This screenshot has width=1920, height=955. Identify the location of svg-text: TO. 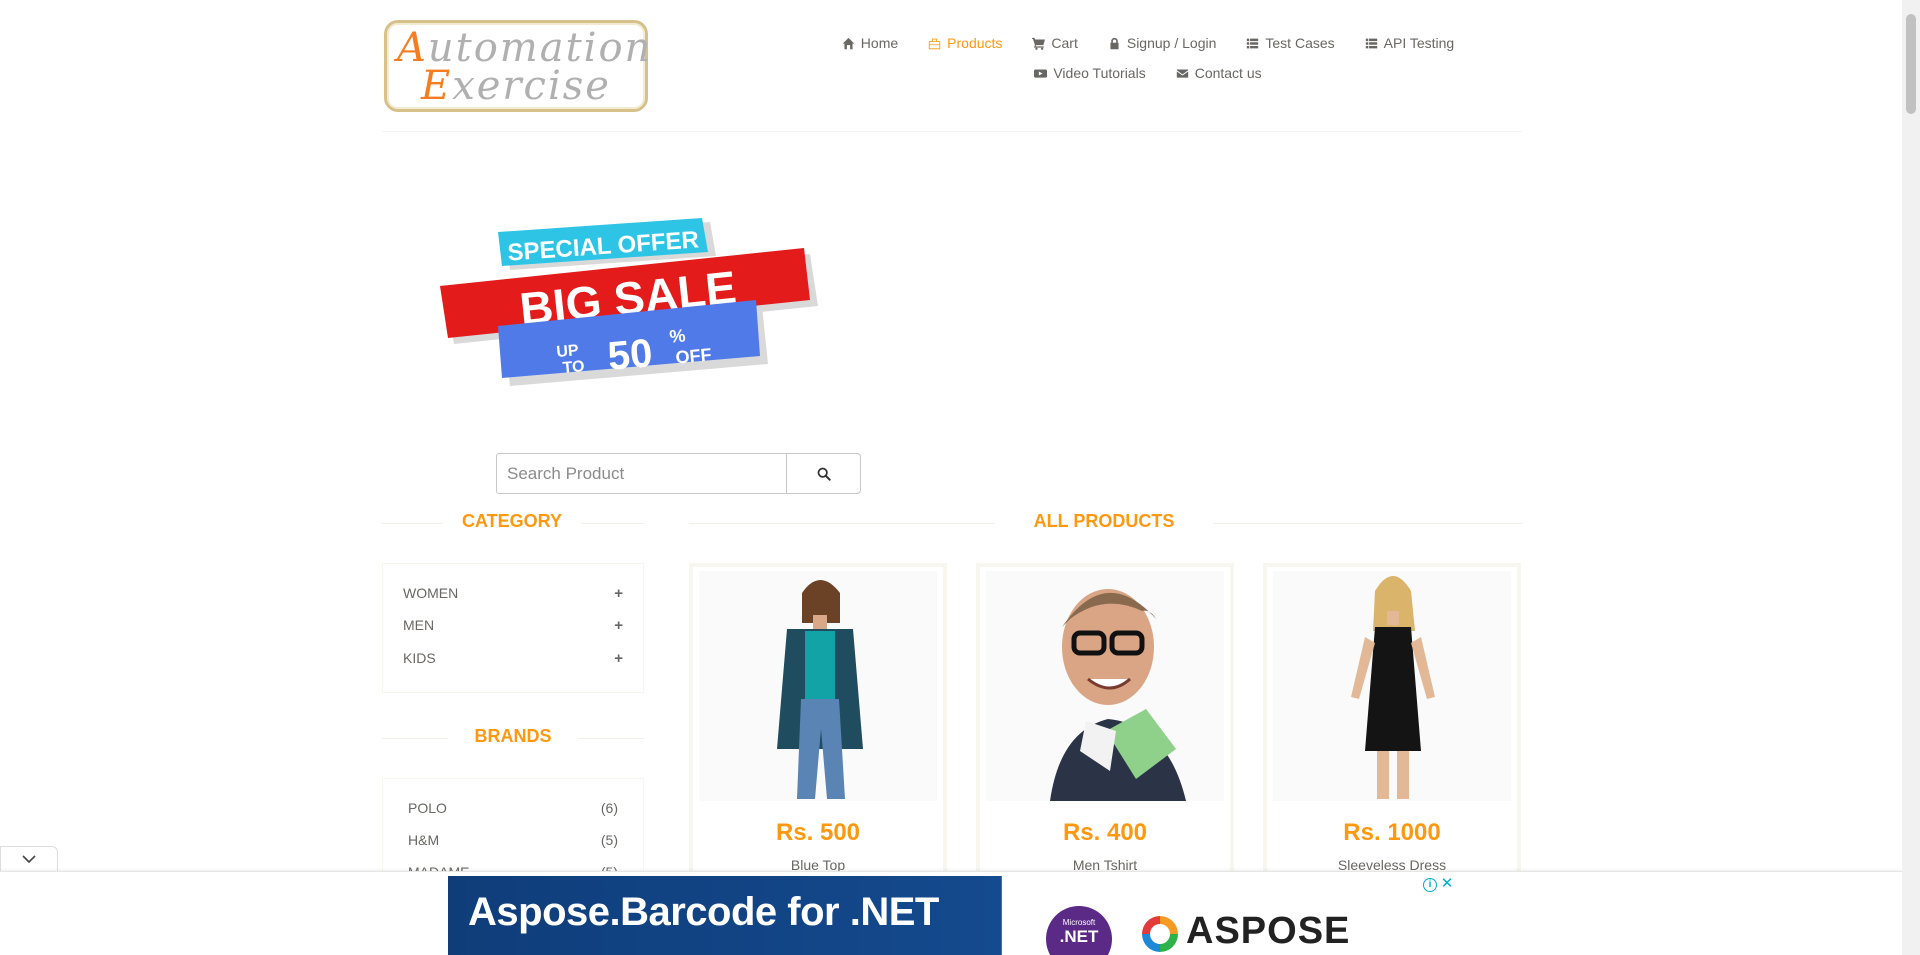
(573, 367).